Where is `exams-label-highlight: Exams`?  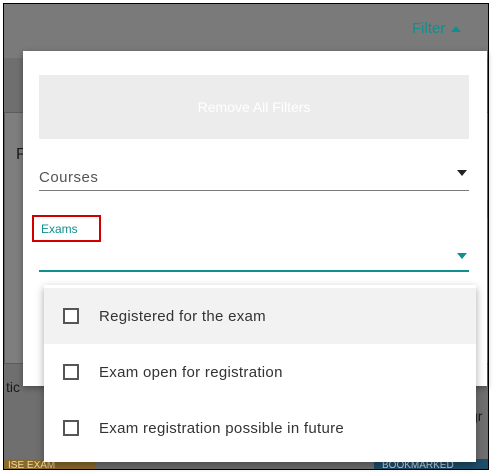
exams-label-highlight: Exams is located at coordinates (66, 228).